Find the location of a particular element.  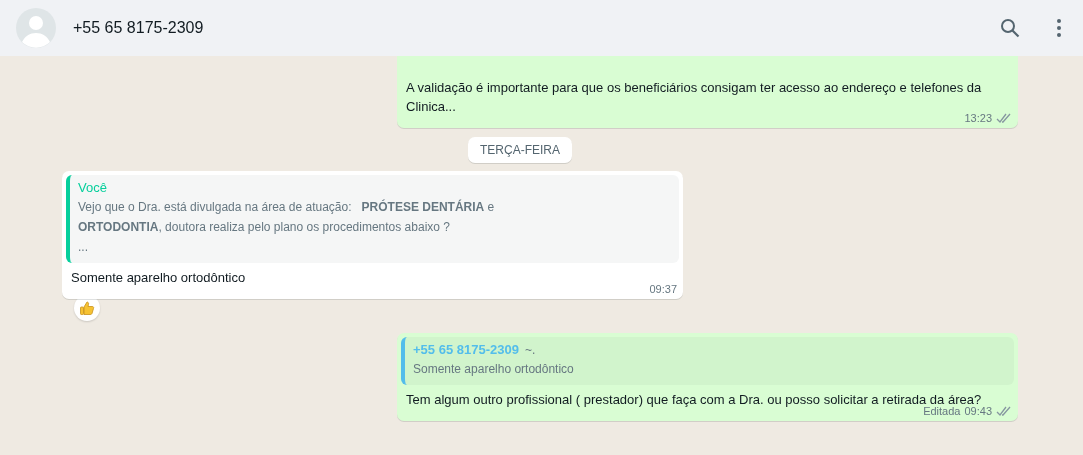

quote-author-suffix: ~. is located at coordinates (530, 350).